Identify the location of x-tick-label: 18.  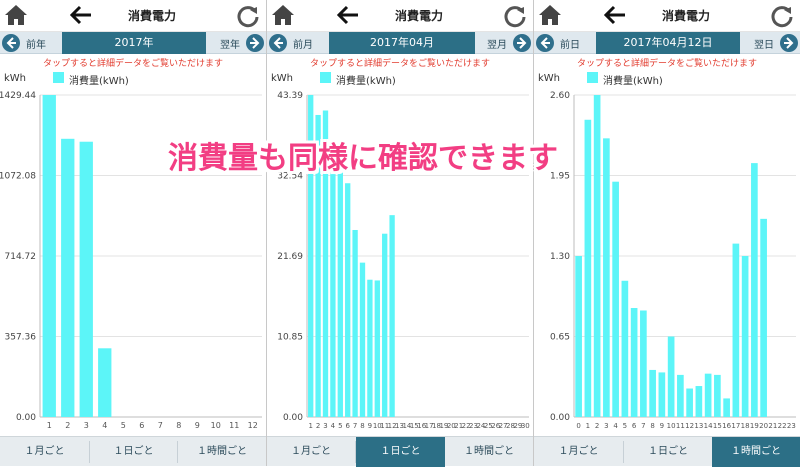
(745, 426).